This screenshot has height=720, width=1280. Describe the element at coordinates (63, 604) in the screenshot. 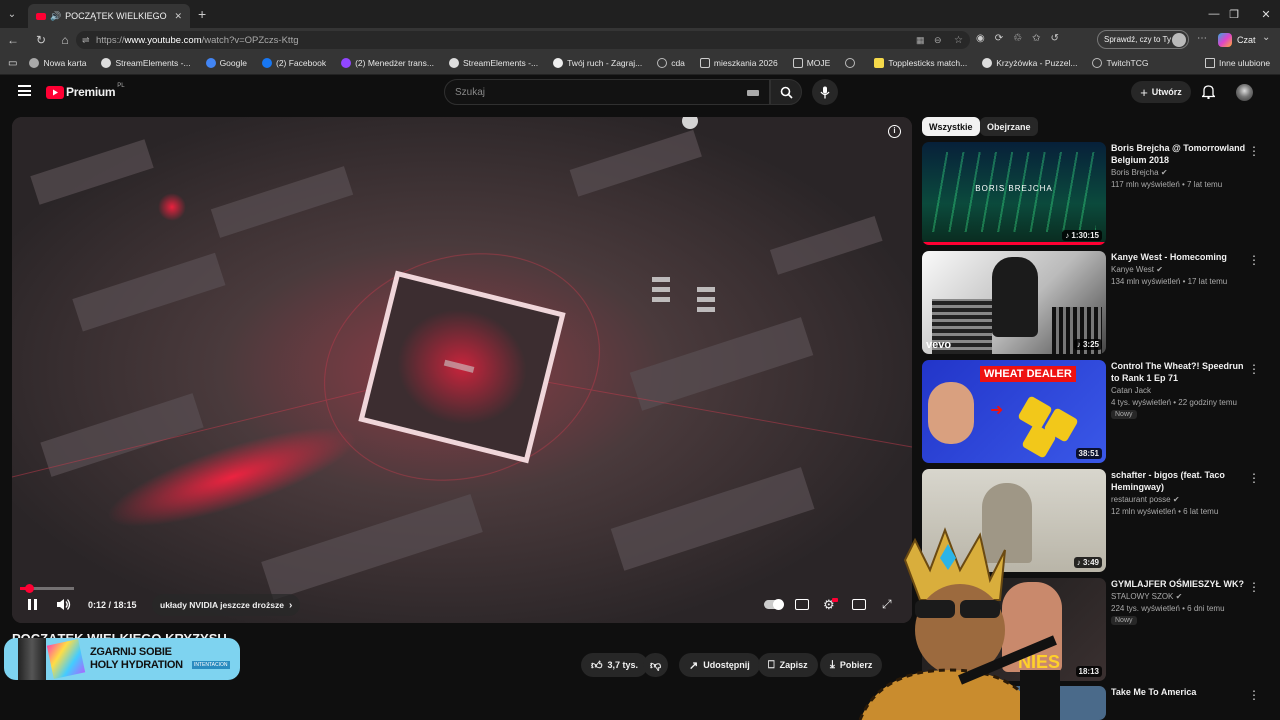

I see `volume-button` at that location.